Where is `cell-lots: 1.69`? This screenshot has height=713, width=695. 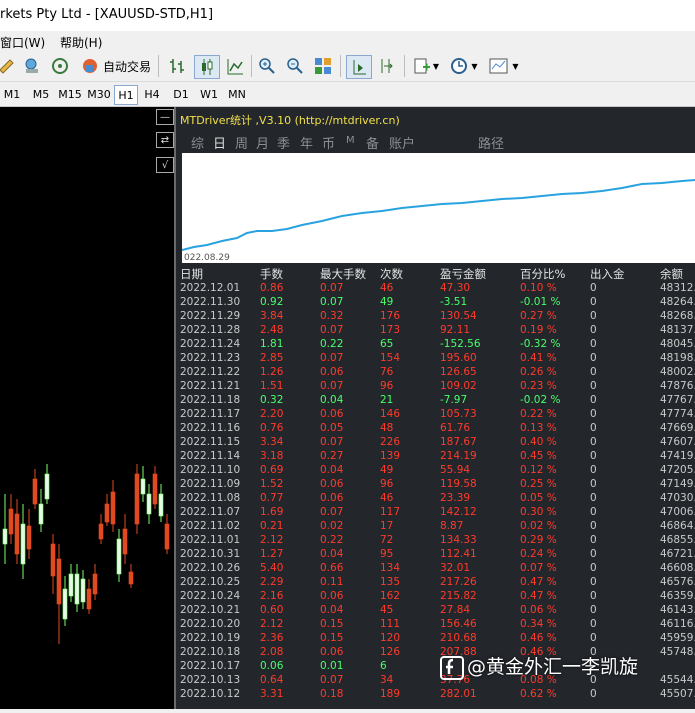
cell-lots: 1.69 is located at coordinates (272, 512).